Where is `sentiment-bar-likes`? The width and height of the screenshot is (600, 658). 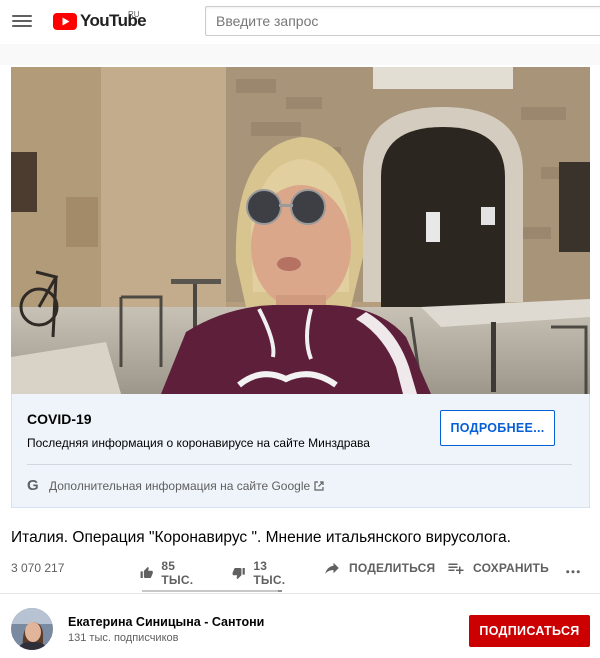 sentiment-bar-likes is located at coordinates (210, 591).